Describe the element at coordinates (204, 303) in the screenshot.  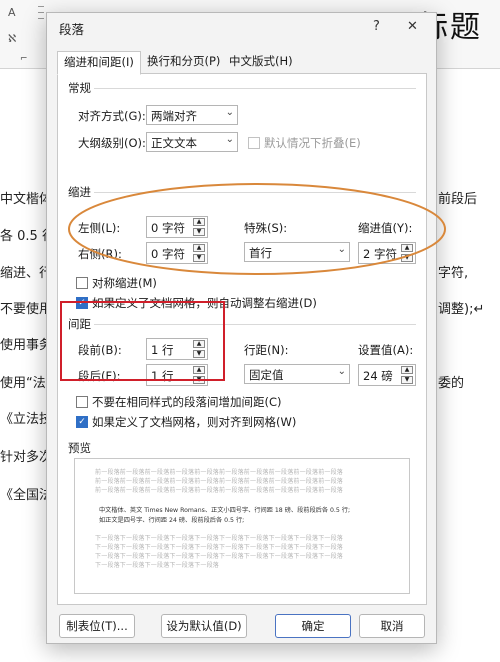
I see `auto-adjust-right-indent-label: 如果定义了文档网格，则自动调整右缩进(D)` at that location.